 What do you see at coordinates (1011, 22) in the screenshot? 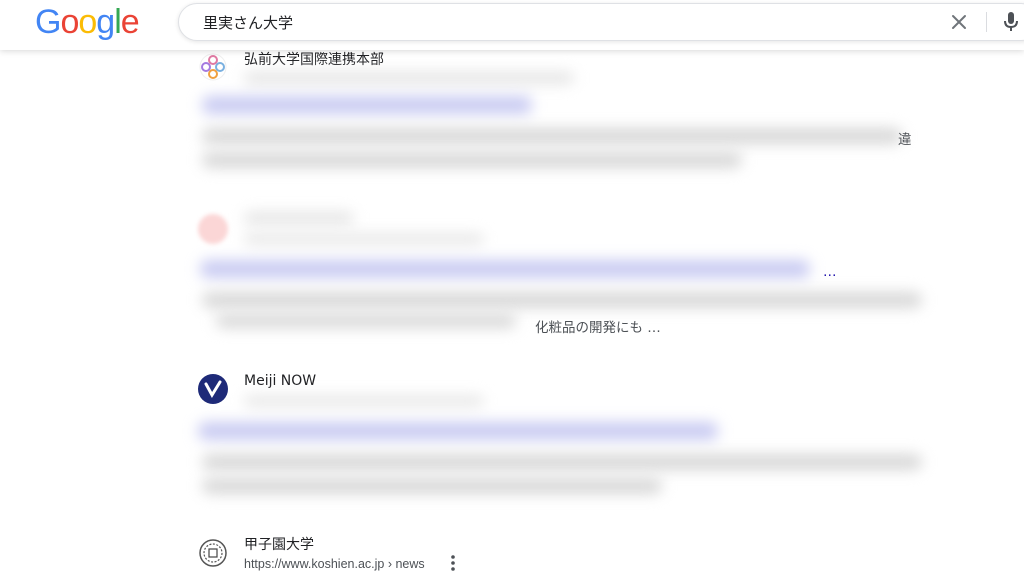
I see `microphone-icon` at bounding box center [1011, 22].